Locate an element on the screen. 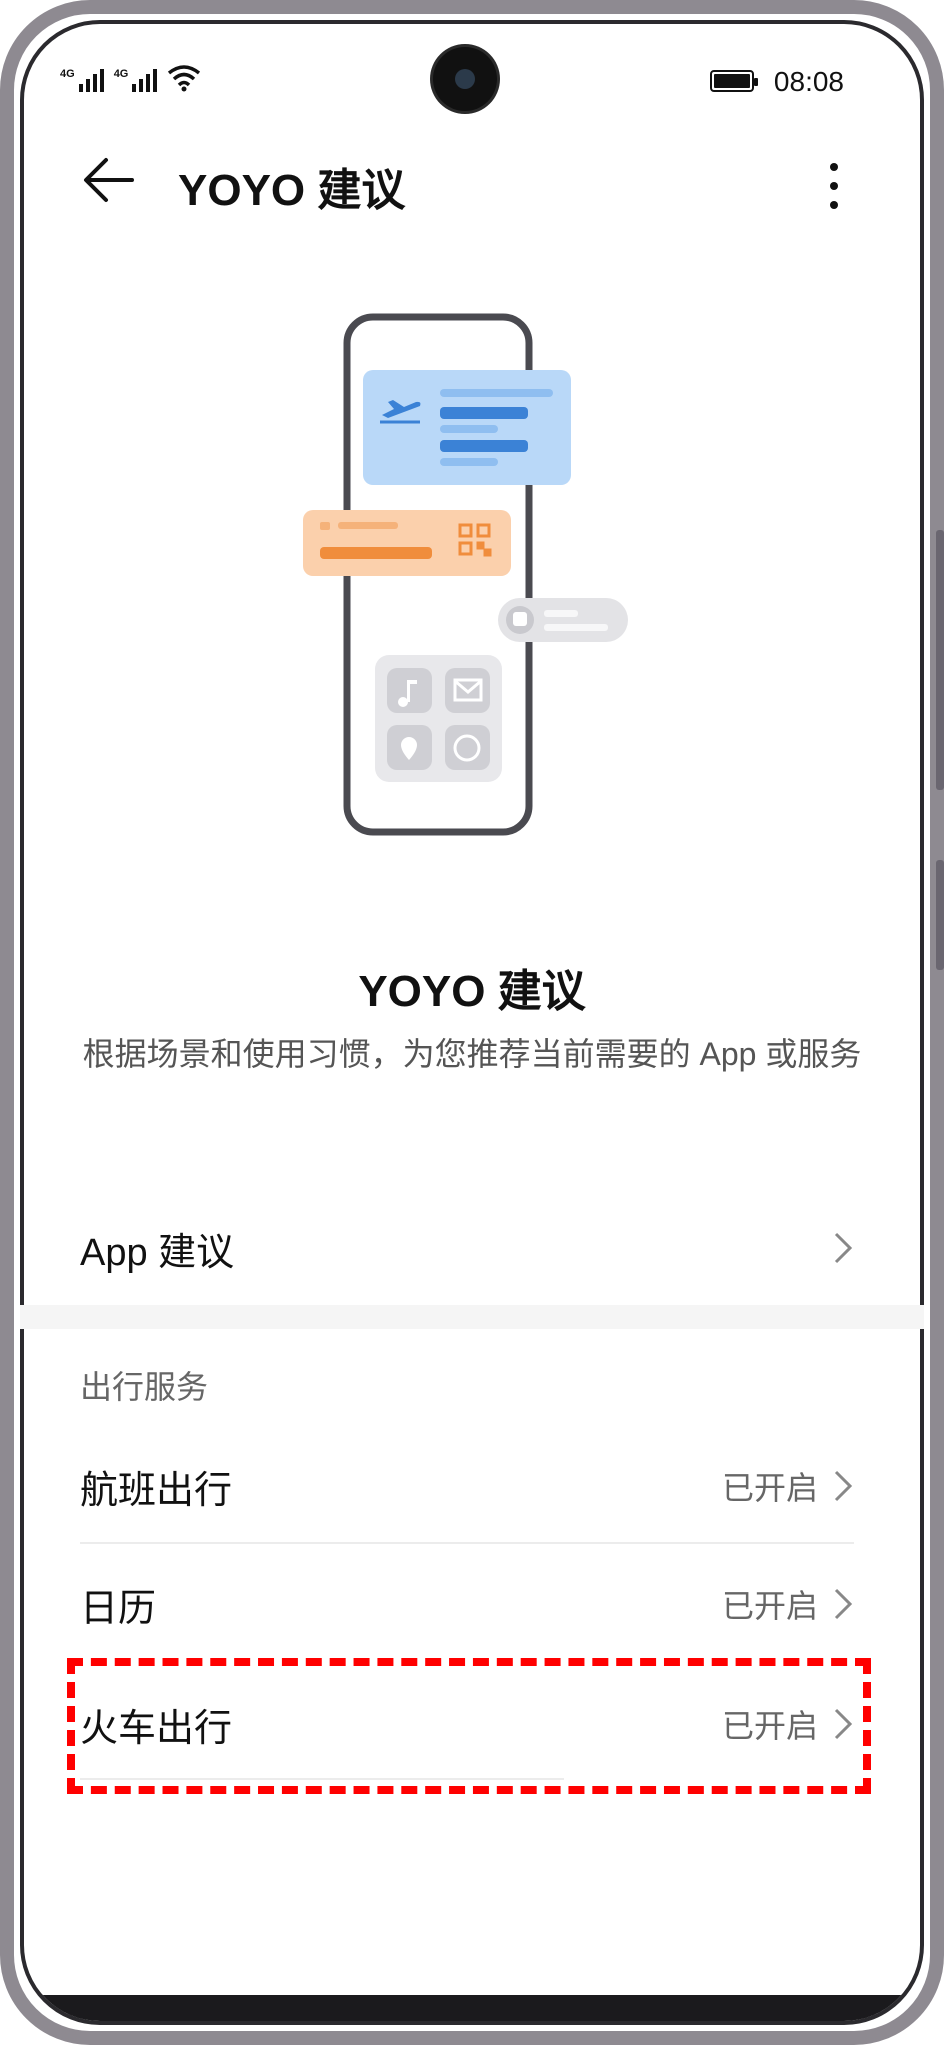  clock: 08:08 is located at coordinates (808, 81).